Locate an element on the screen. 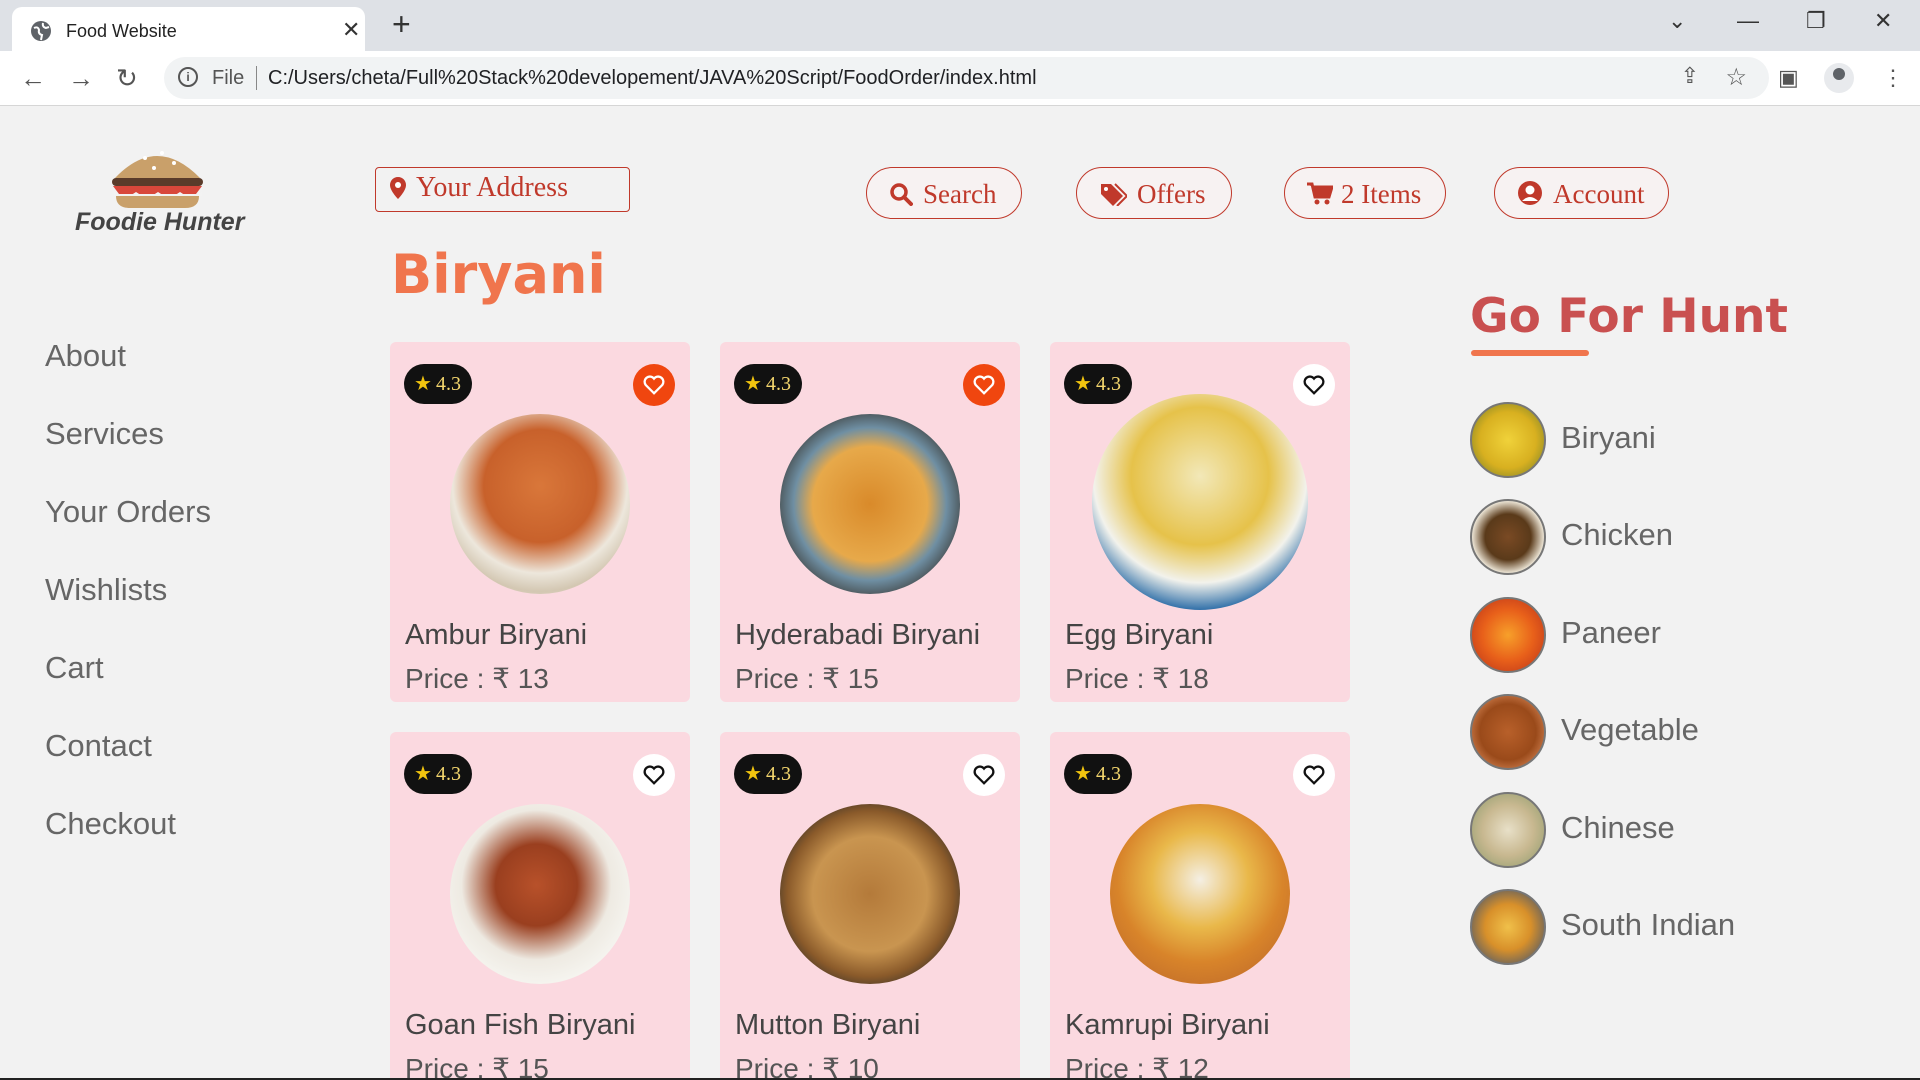 Image resolution: width=1920 pixels, height=1080 pixels. cart-button: 2 Items is located at coordinates (1365, 193).